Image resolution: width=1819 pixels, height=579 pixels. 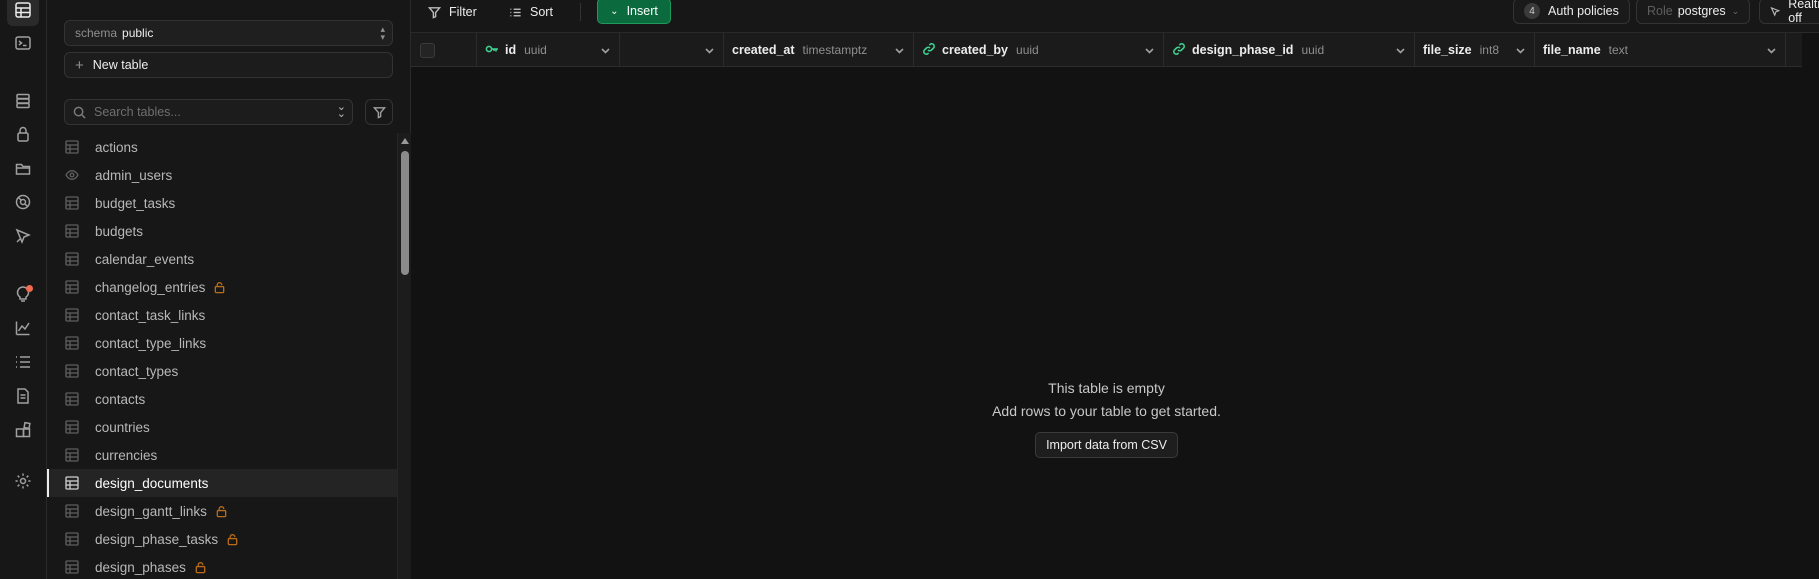 What do you see at coordinates (157, 539) in the screenshot?
I see `table-name: design_phase_tasks` at bounding box center [157, 539].